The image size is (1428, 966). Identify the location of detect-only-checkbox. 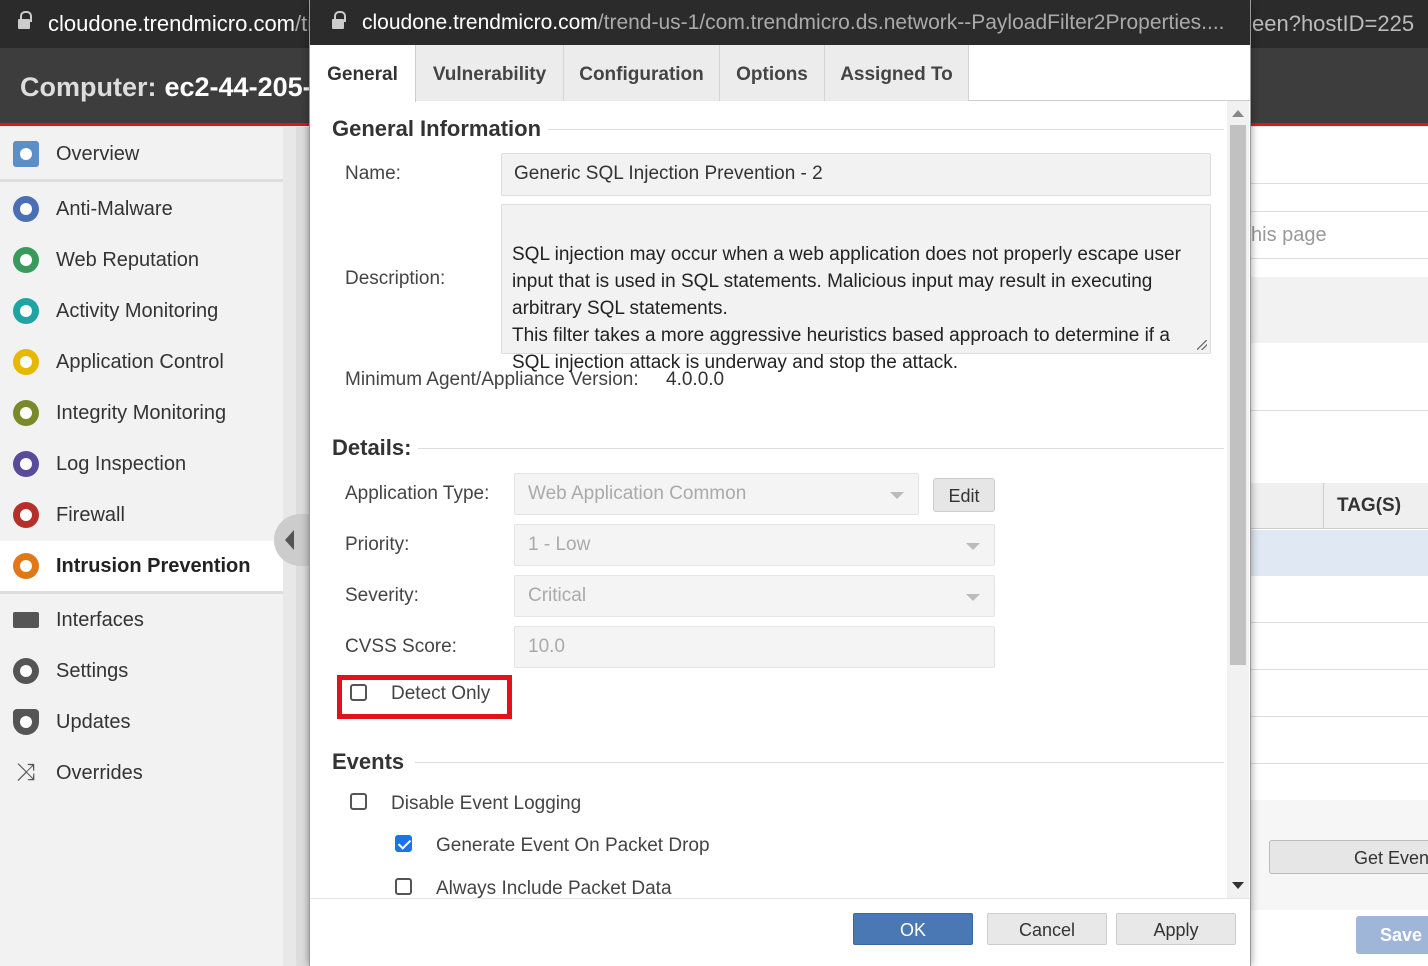
(358, 692).